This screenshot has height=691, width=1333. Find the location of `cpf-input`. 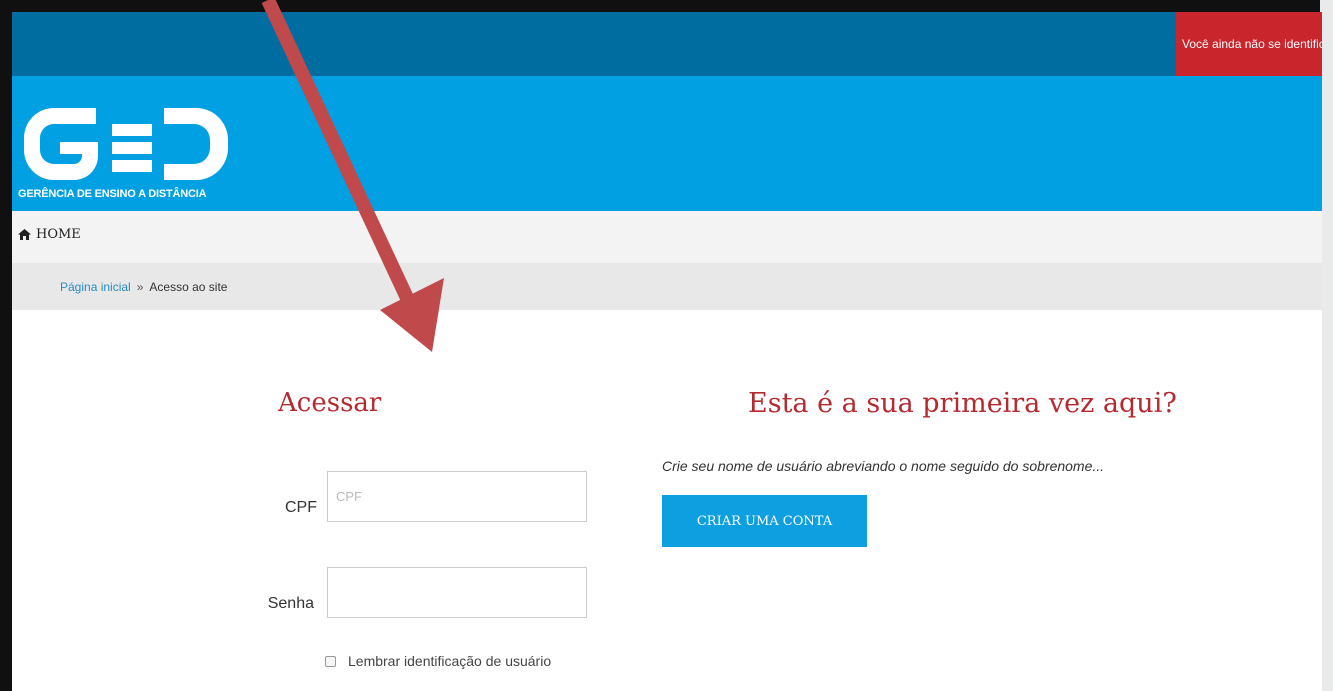

cpf-input is located at coordinates (457, 496).